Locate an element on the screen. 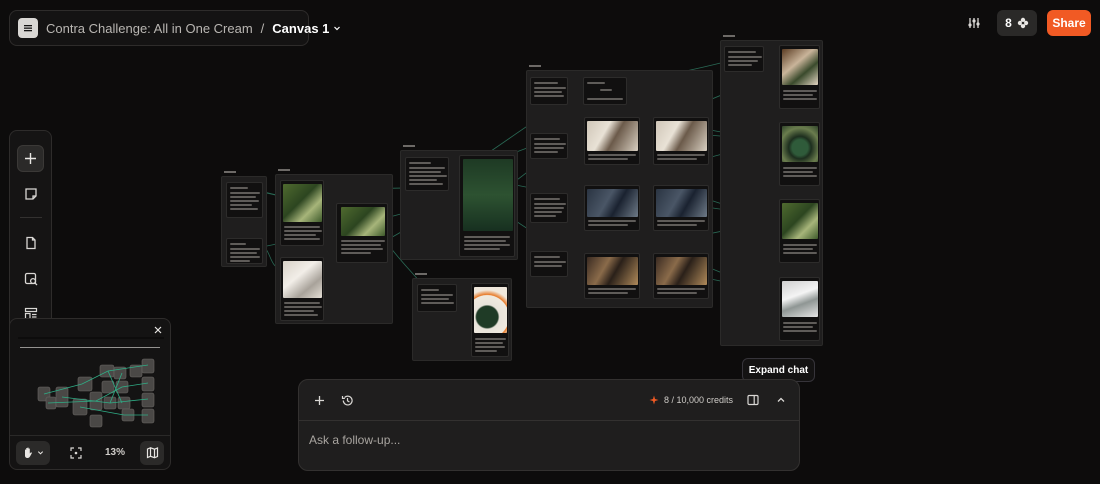 The width and height of the screenshot is (1100, 484). fit-view-button is located at coordinates (76, 453).